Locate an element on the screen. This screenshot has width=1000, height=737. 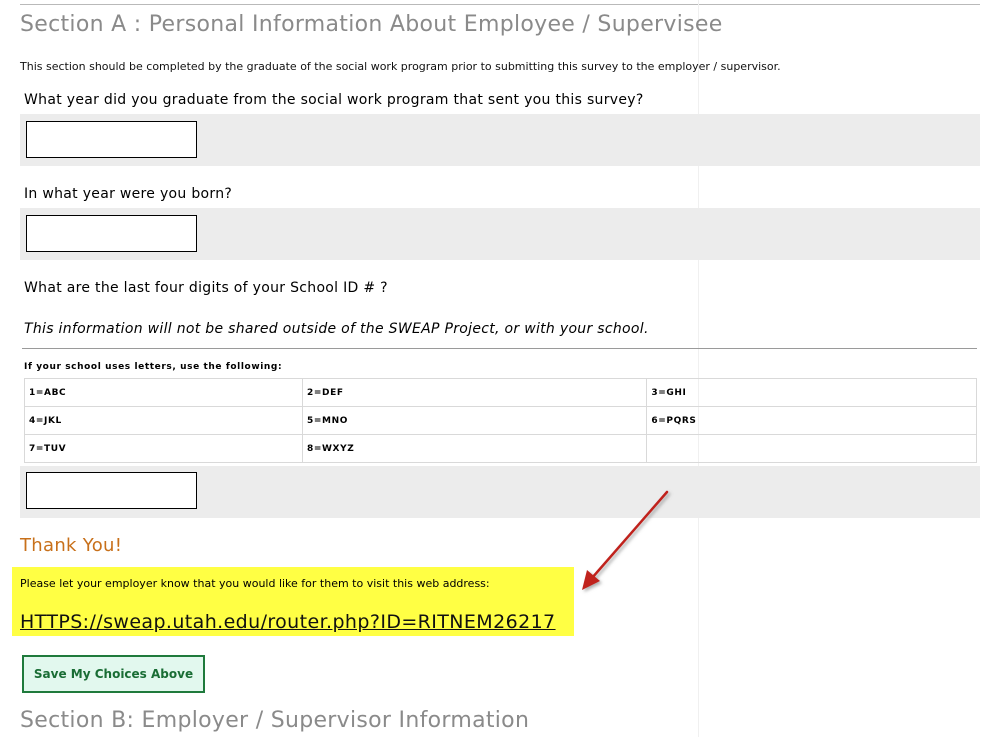
table-cell: 5=MNO is located at coordinates (475, 420).